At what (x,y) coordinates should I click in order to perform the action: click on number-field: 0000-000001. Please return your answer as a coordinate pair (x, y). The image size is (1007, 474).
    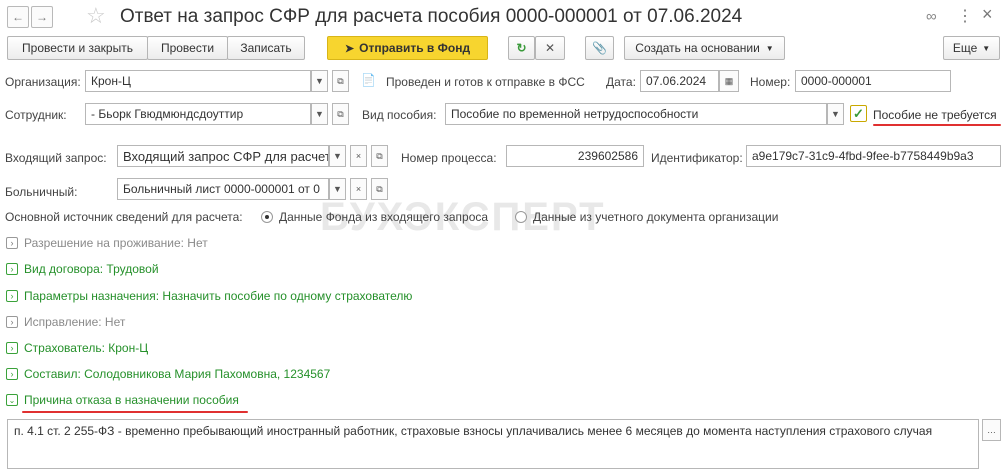
    Looking at the image, I should click on (873, 81).